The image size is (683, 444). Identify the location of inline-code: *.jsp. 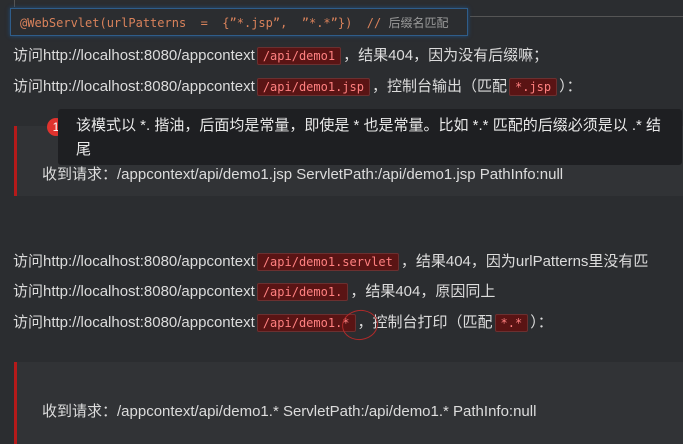
(533, 87).